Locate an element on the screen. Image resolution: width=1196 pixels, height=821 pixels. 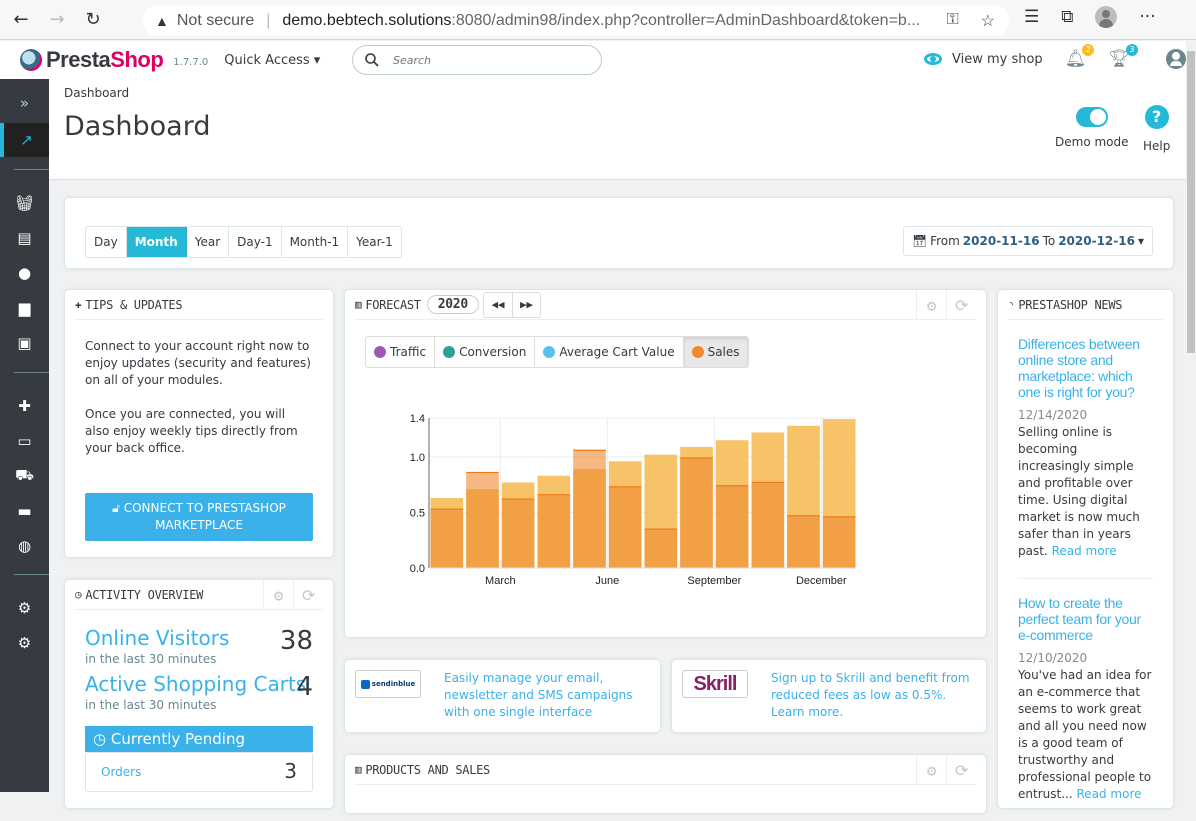
legend-sales: Sales is located at coordinates (715, 352).